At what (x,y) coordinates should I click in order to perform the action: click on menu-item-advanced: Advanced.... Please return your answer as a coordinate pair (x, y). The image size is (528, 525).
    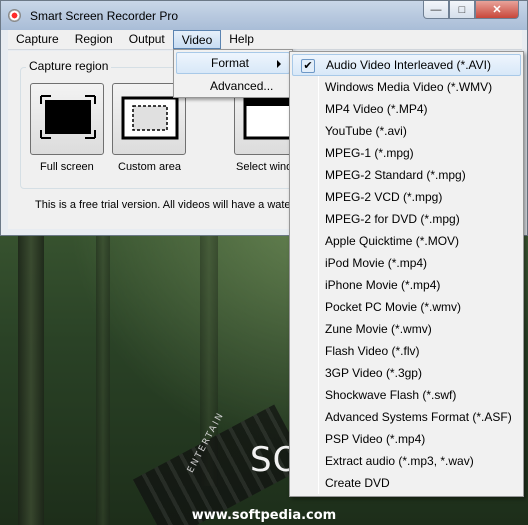
    Looking at the image, I should click on (233, 86).